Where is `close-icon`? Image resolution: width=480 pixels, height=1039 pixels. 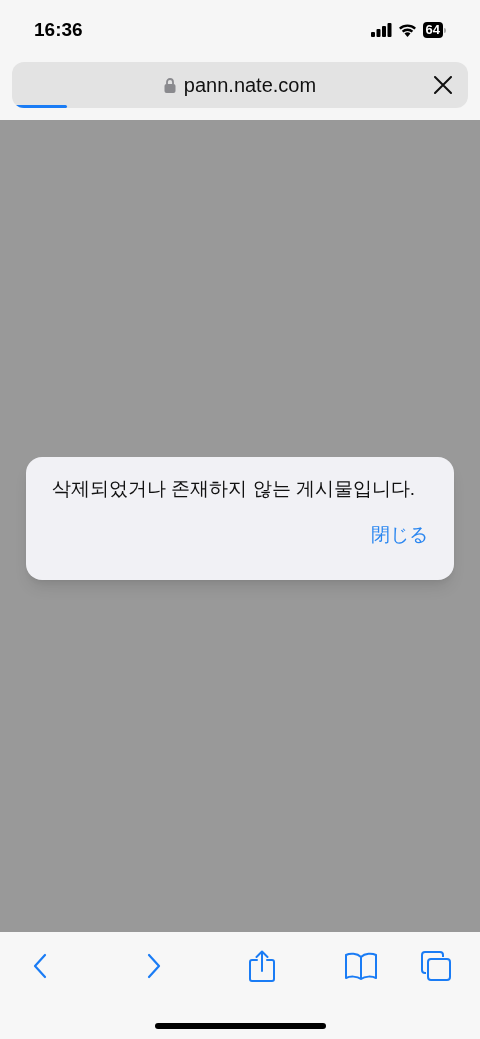 close-icon is located at coordinates (443, 85).